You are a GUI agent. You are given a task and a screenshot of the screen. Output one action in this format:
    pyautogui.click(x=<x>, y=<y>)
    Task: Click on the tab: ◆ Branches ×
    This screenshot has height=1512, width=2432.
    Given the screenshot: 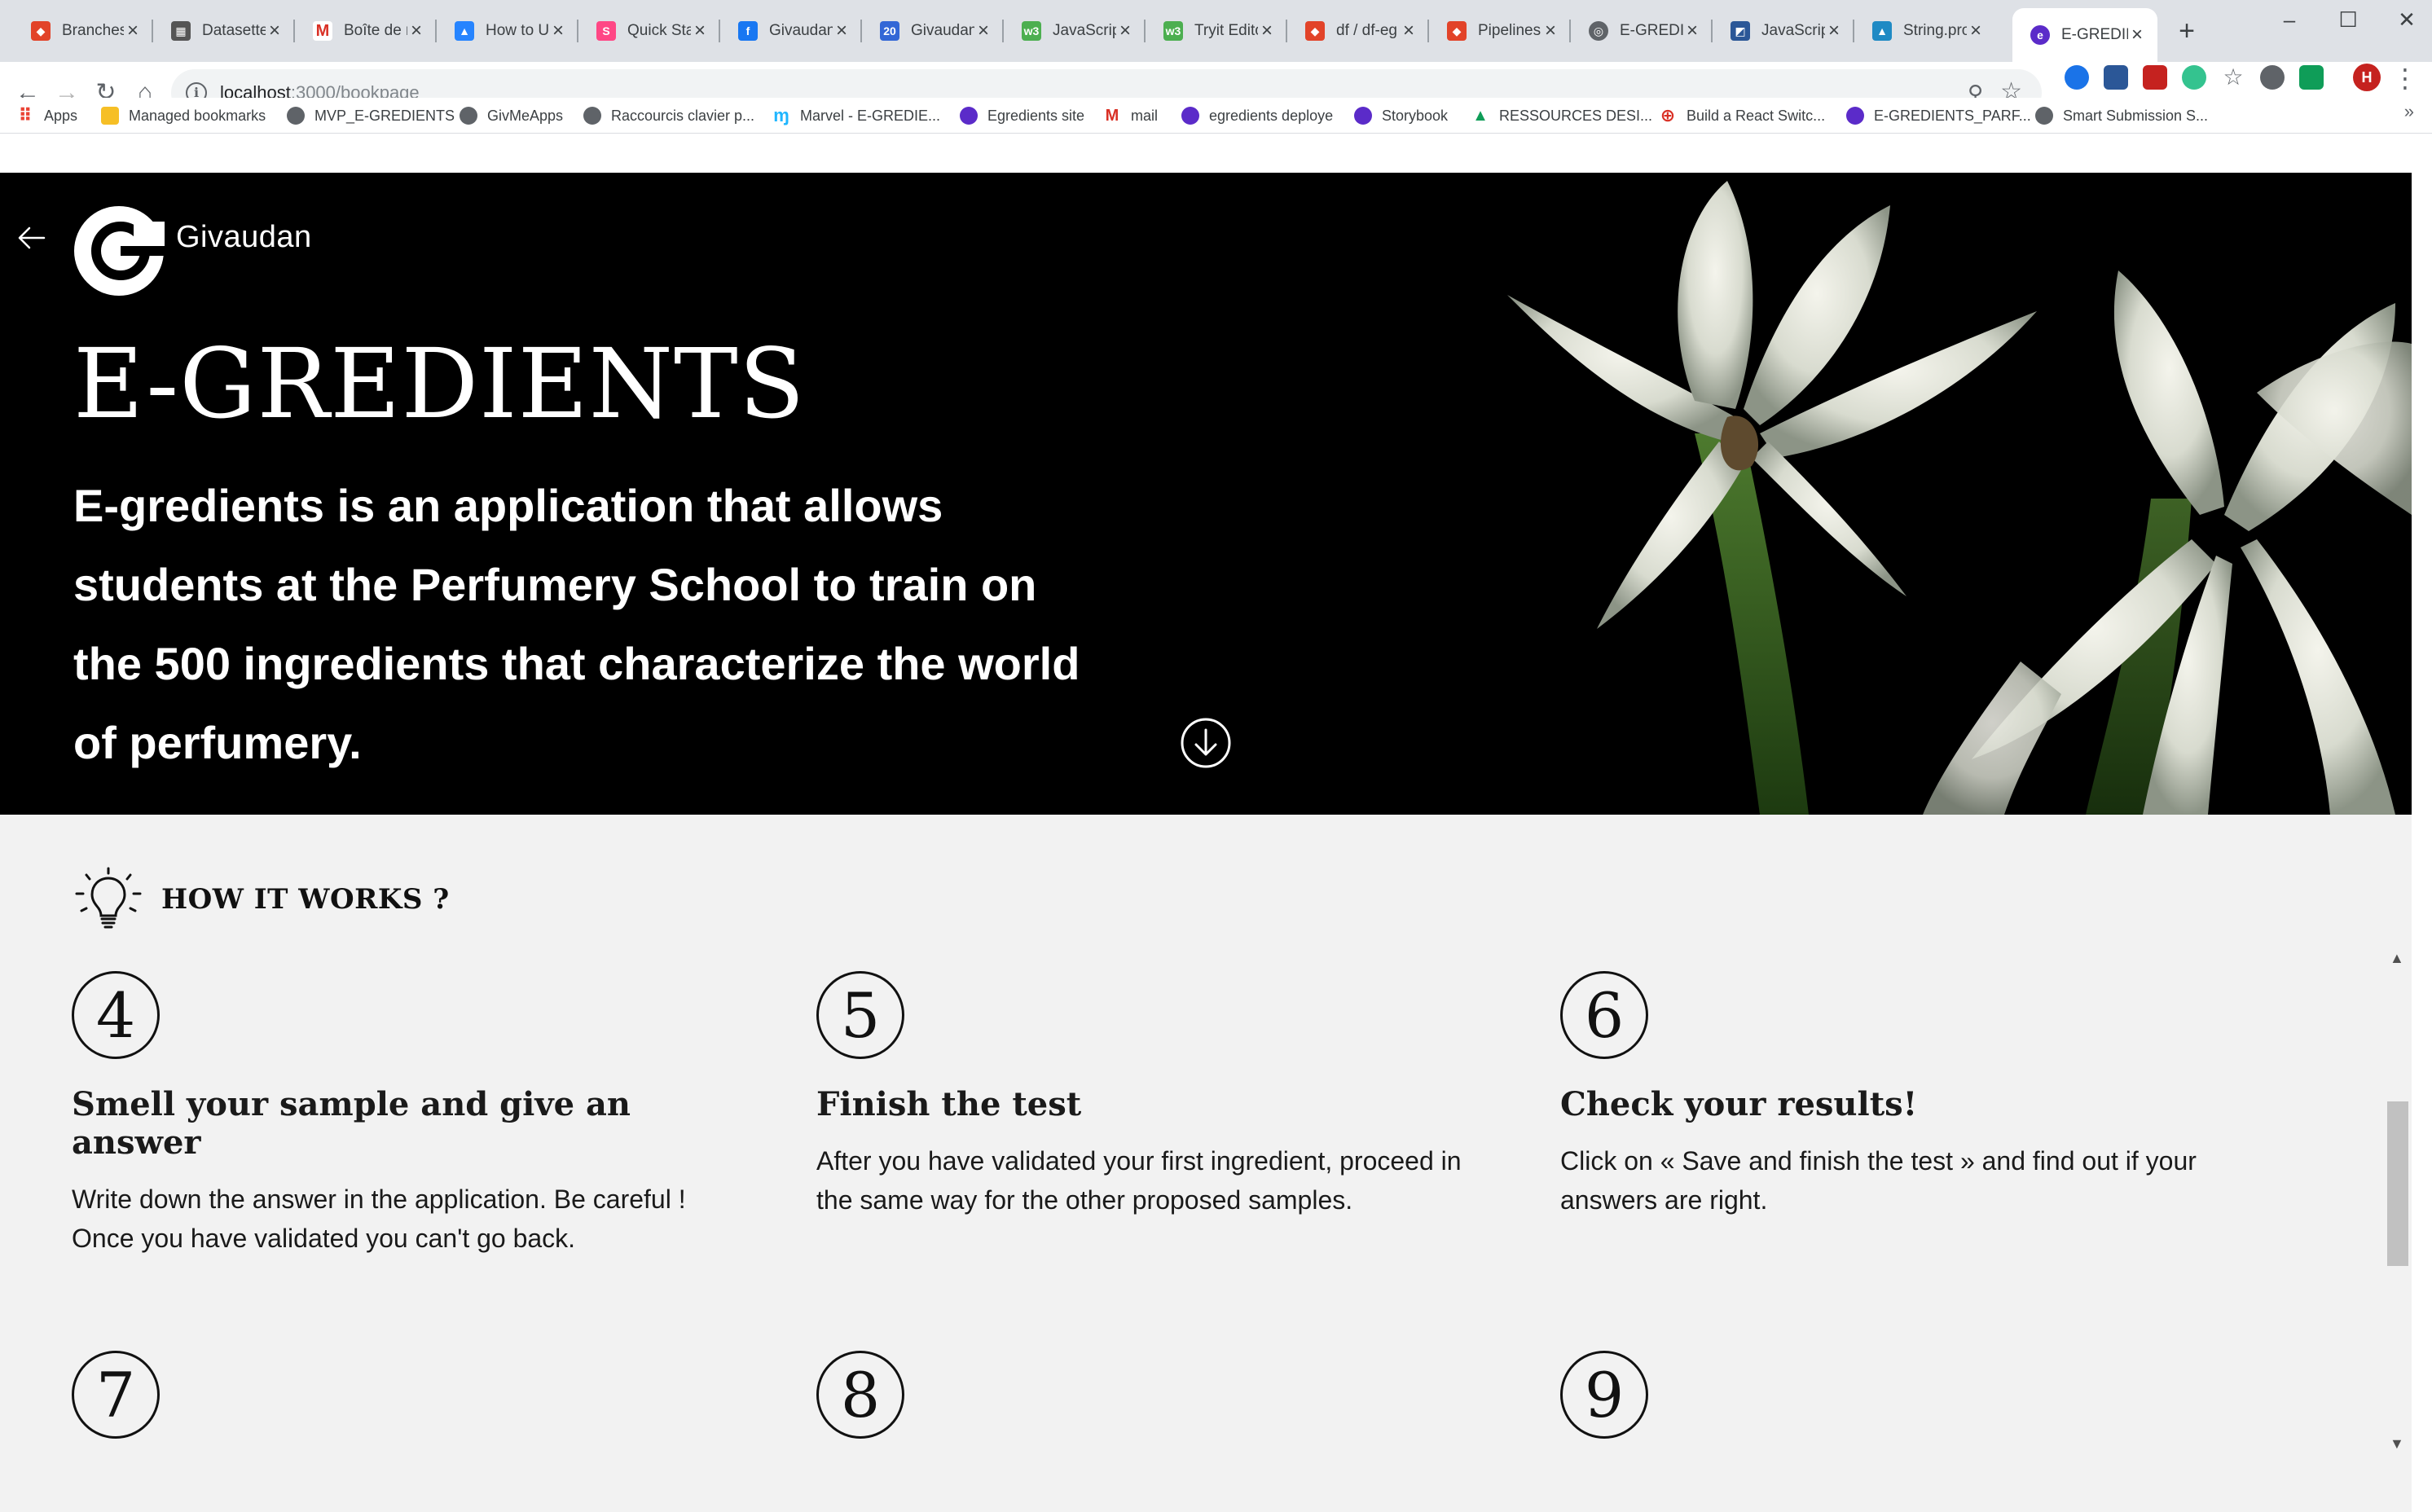 What is the action you would take?
    pyautogui.click(x=83, y=31)
    